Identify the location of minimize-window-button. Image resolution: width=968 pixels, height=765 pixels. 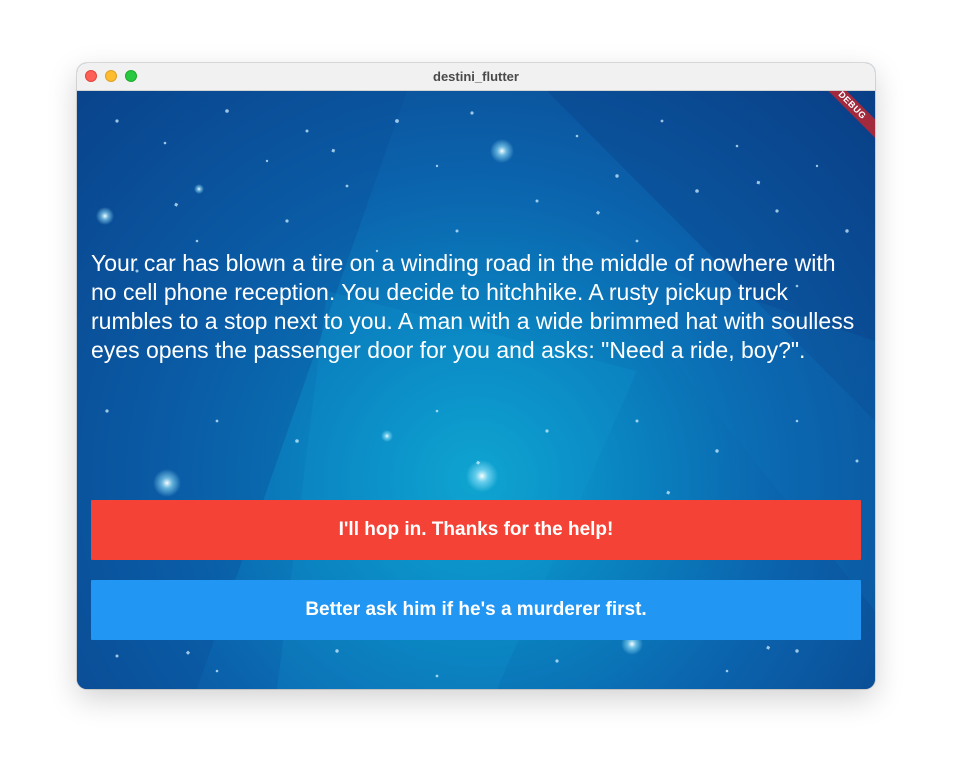
(111, 76).